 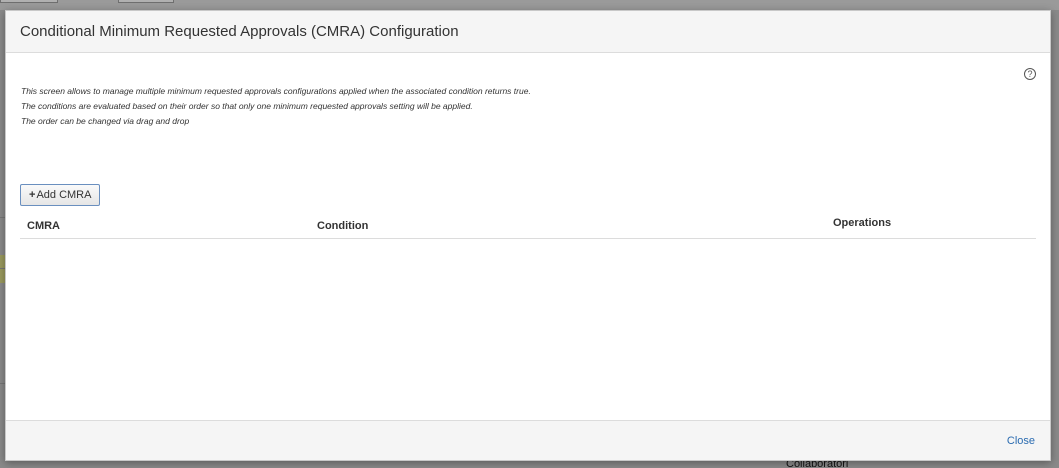 I want to click on dialog-footer: Close, so click(x=528, y=440).